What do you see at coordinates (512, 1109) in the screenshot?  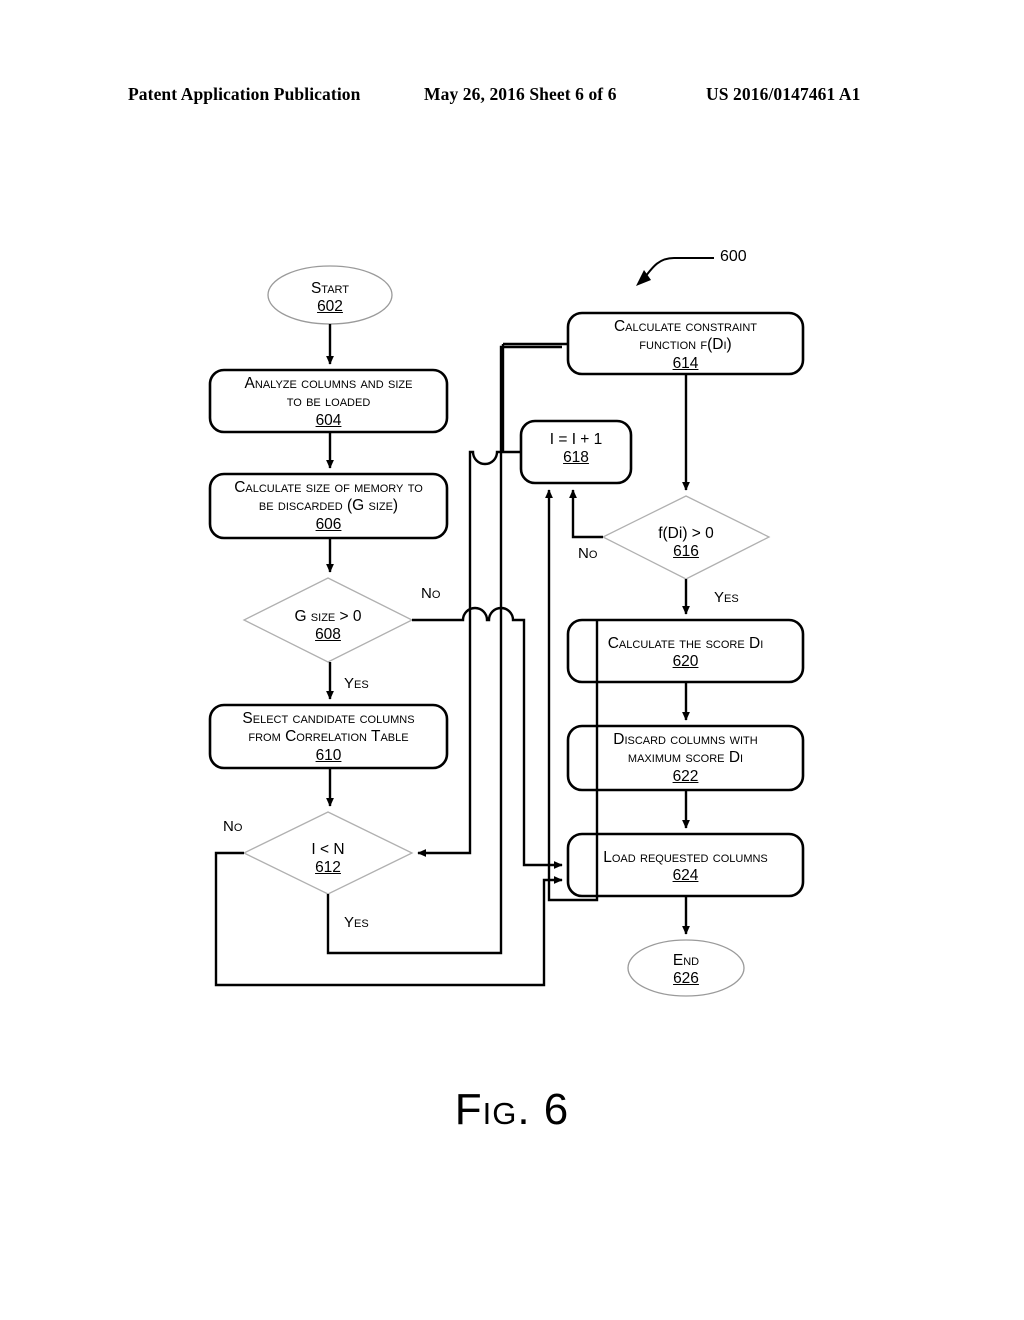 I see `figure-caption: Fig. 6` at bounding box center [512, 1109].